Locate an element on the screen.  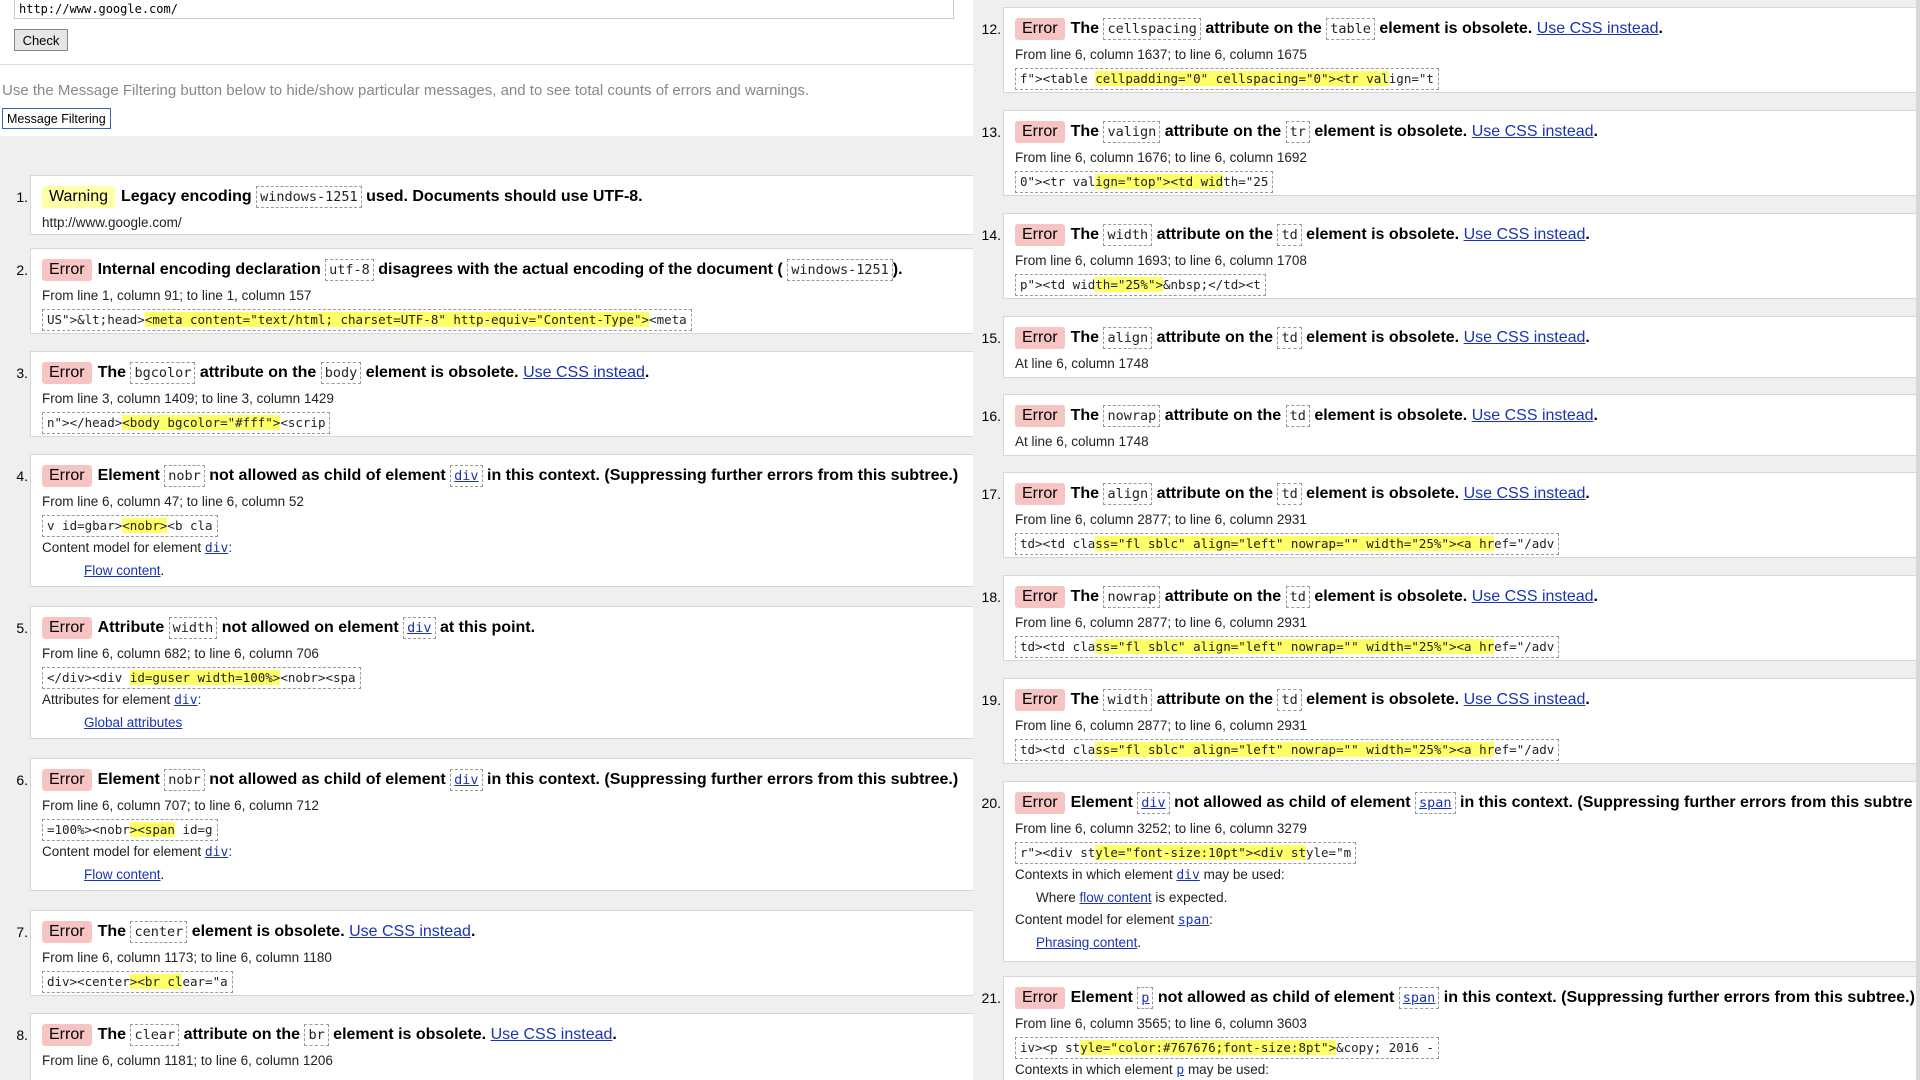
scrollbar is located at coordinates (1918, 540).